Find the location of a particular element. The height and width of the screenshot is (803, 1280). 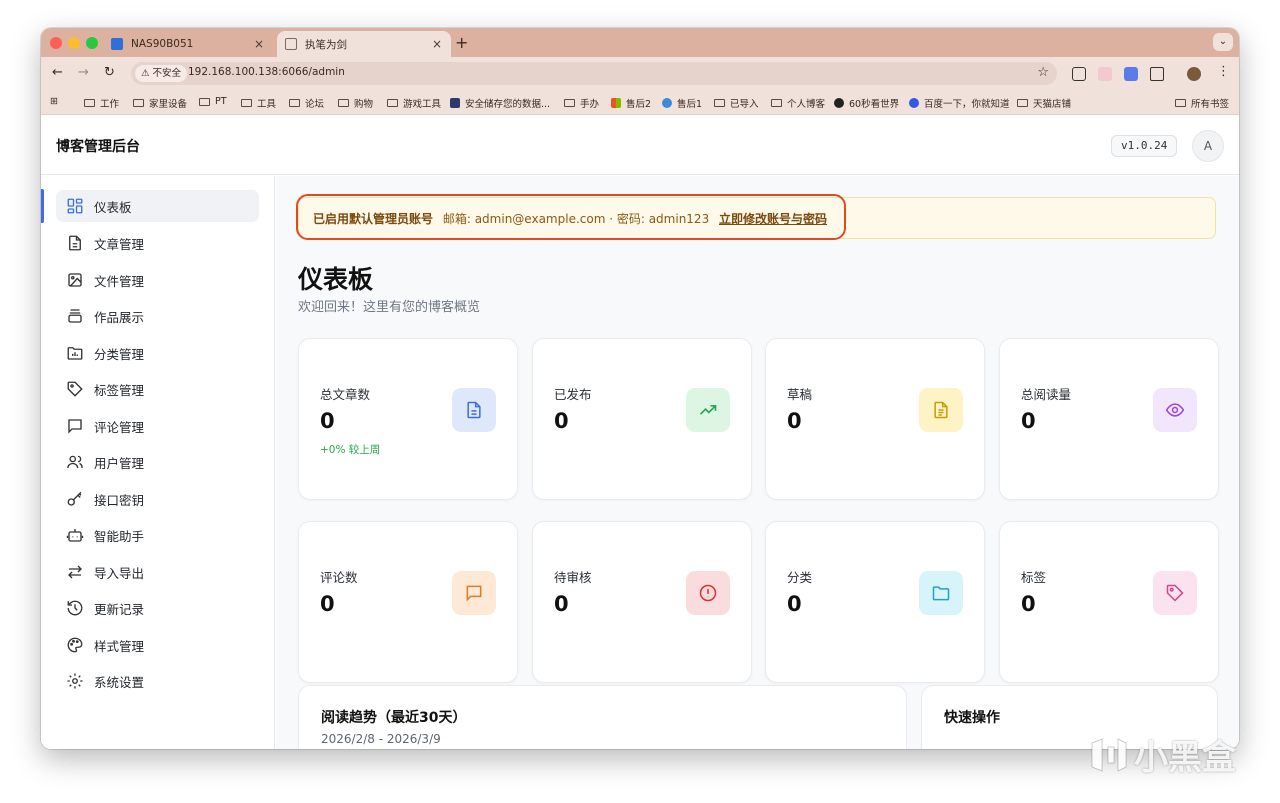

stat-card-published: 已发布 0 is located at coordinates (642, 419).